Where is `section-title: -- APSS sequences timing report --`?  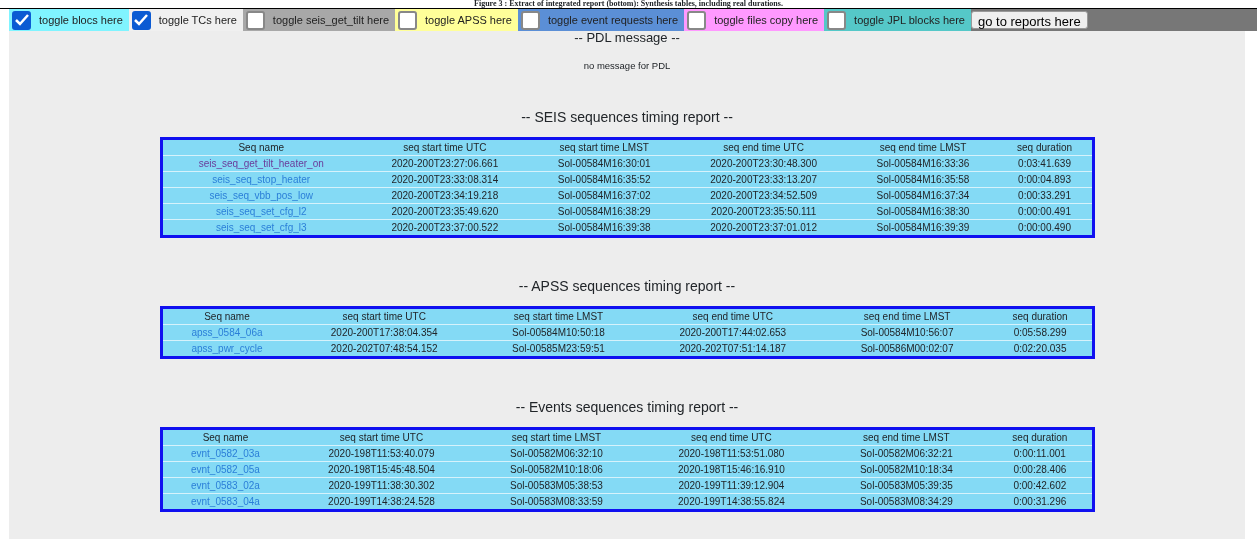 section-title: -- APSS sequences timing report -- is located at coordinates (627, 287).